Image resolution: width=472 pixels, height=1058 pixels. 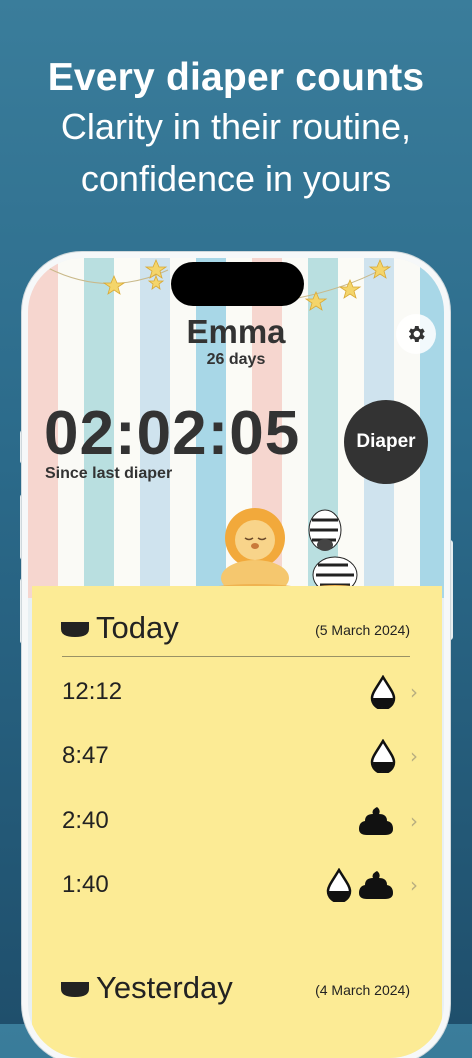 I want to click on phone-silent-switch, so click(x=23, y=447).